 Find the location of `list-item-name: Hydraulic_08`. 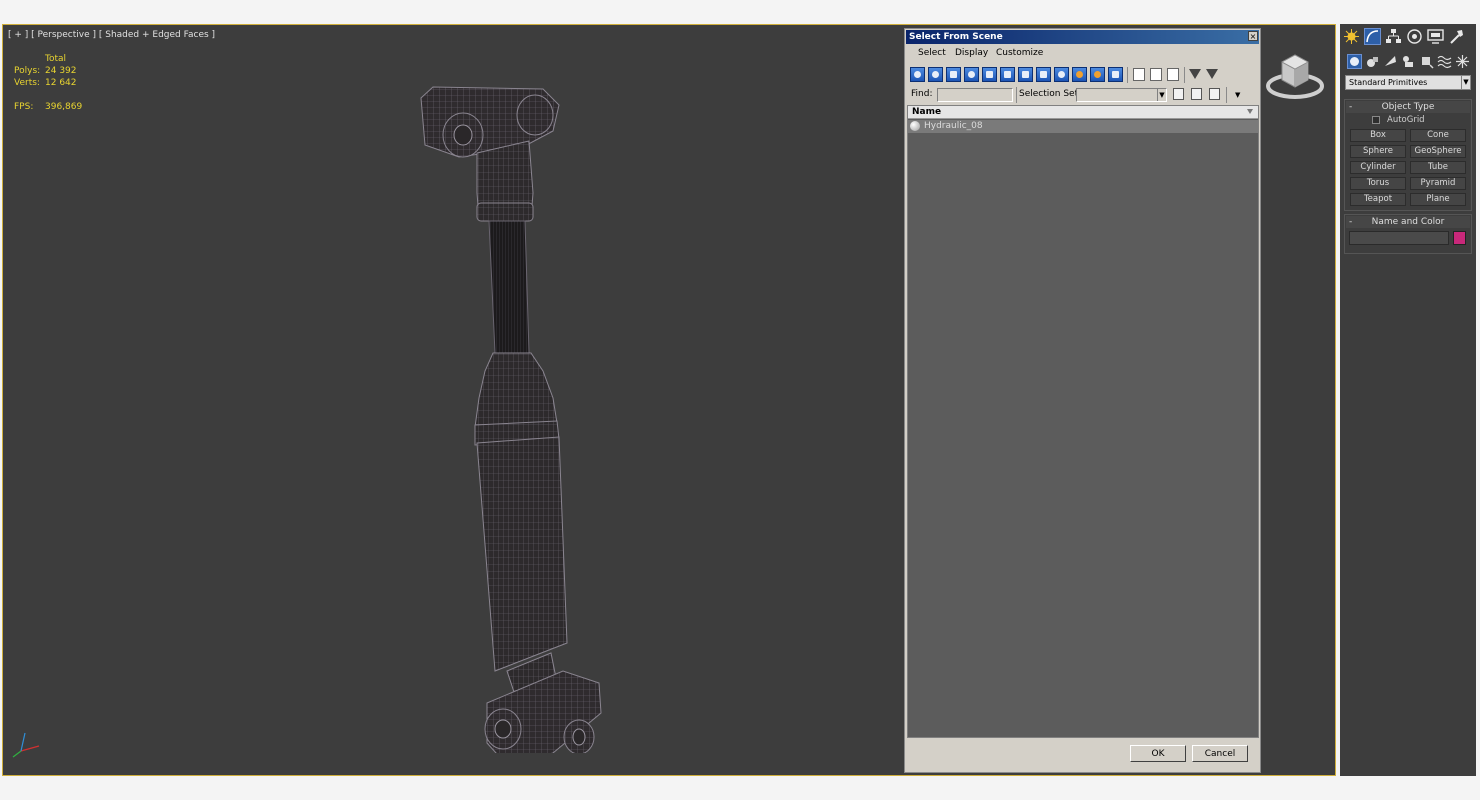

list-item-name: Hydraulic_08 is located at coordinates (953, 126).